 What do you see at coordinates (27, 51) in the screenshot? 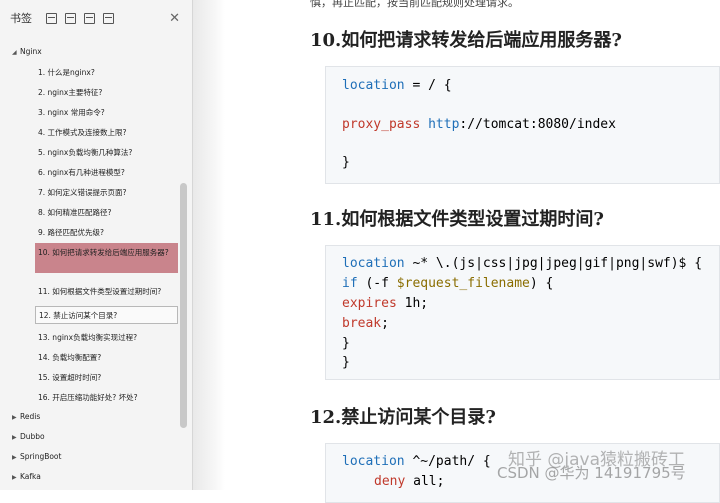
I see `tree-node-nginx: ◢ Nginx` at bounding box center [27, 51].